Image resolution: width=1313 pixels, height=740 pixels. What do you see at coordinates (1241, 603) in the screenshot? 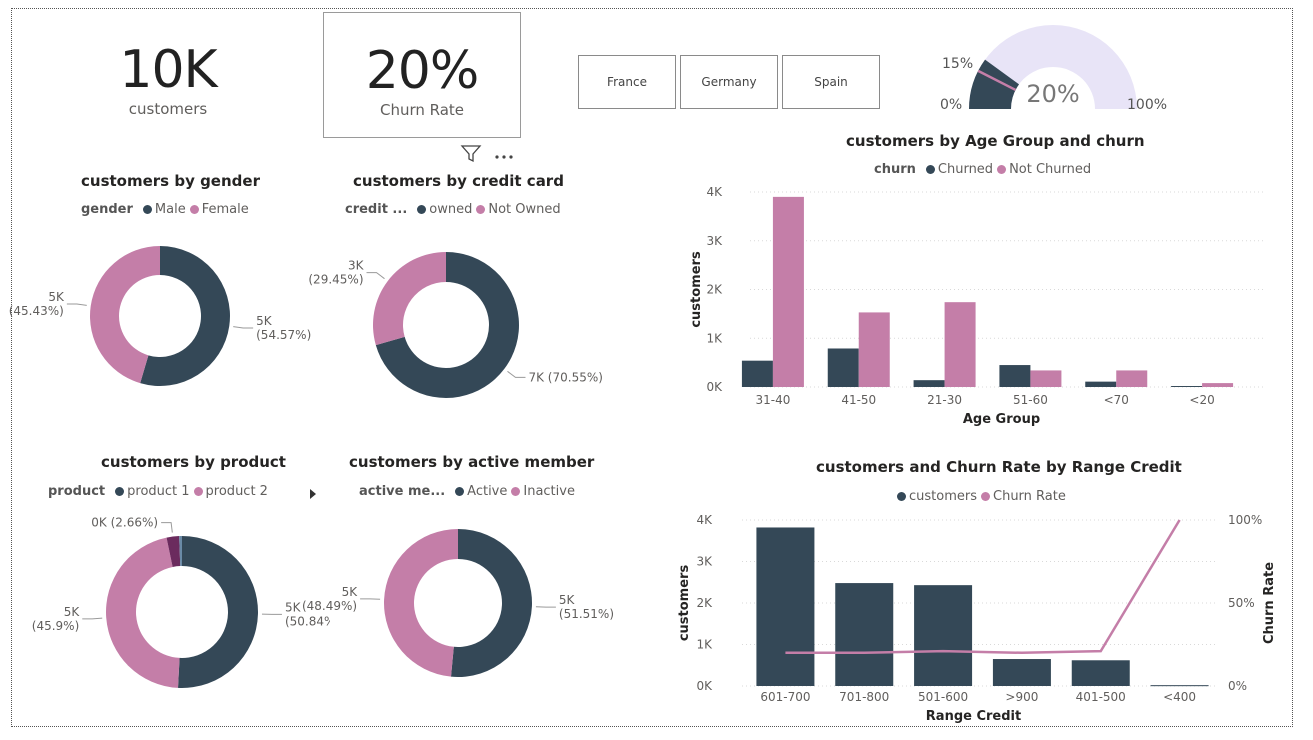
I see `y2-tick-label: 50%` at bounding box center [1241, 603].